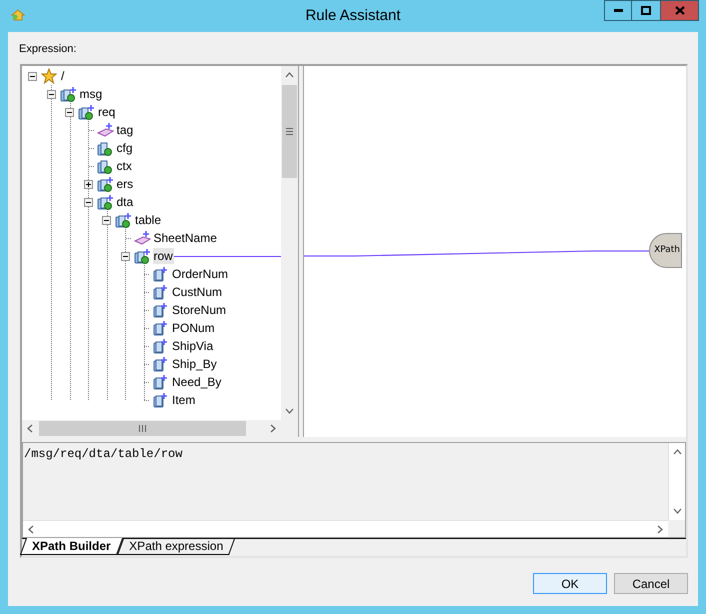  Describe the element at coordinates (71, 546) in the screenshot. I see `tab: XPath Builder` at that location.